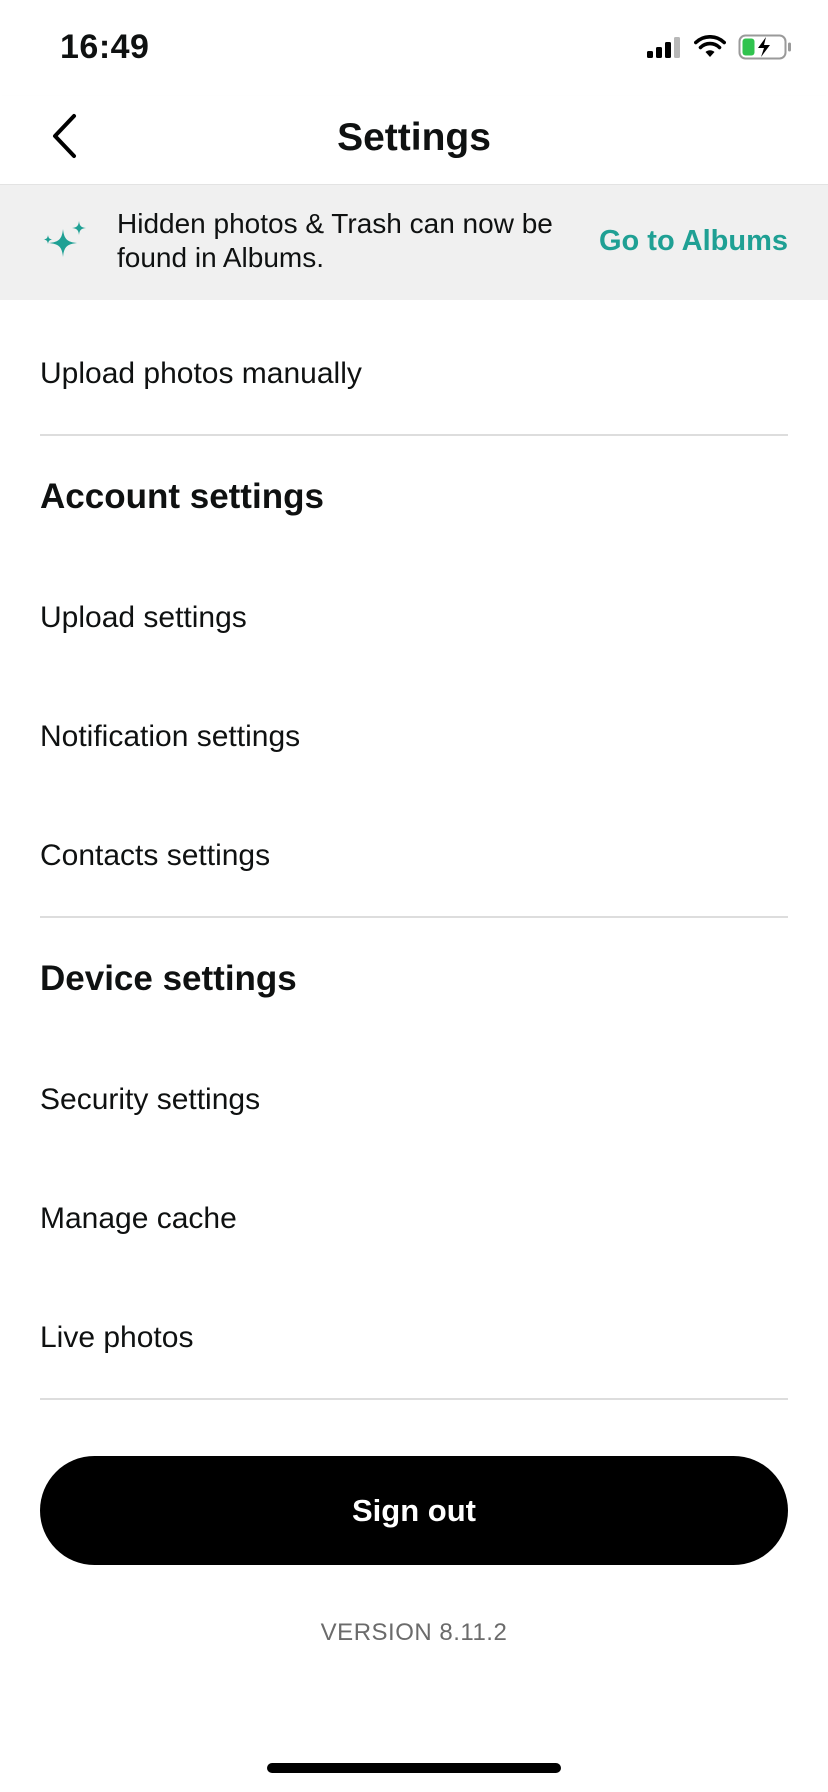 The image size is (828, 1792). What do you see at coordinates (138, 1219) in the screenshot?
I see `manage-cache-item: Manage cache` at bounding box center [138, 1219].